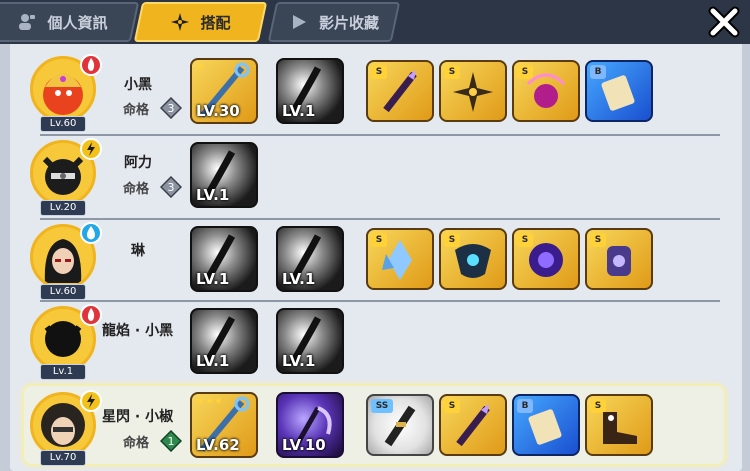 This screenshot has height=471, width=750. What do you see at coordinates (218, 445) in the screenshot?
I see `weapon-level: LV.62` at bounding box center [218, 445].